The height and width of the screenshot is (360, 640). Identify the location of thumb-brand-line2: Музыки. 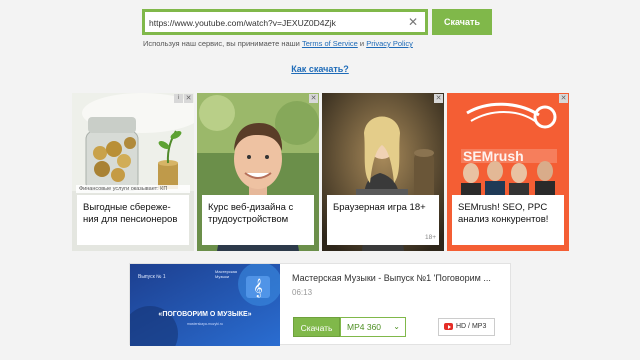
(222, 276).